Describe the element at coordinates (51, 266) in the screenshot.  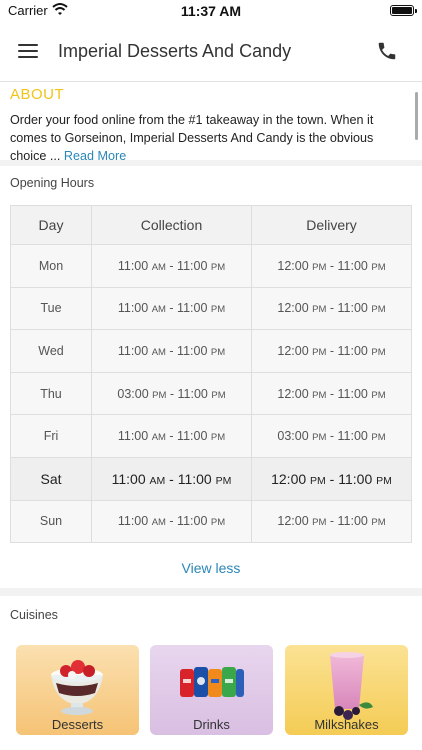
I see `day-cell: Mon` at that location.